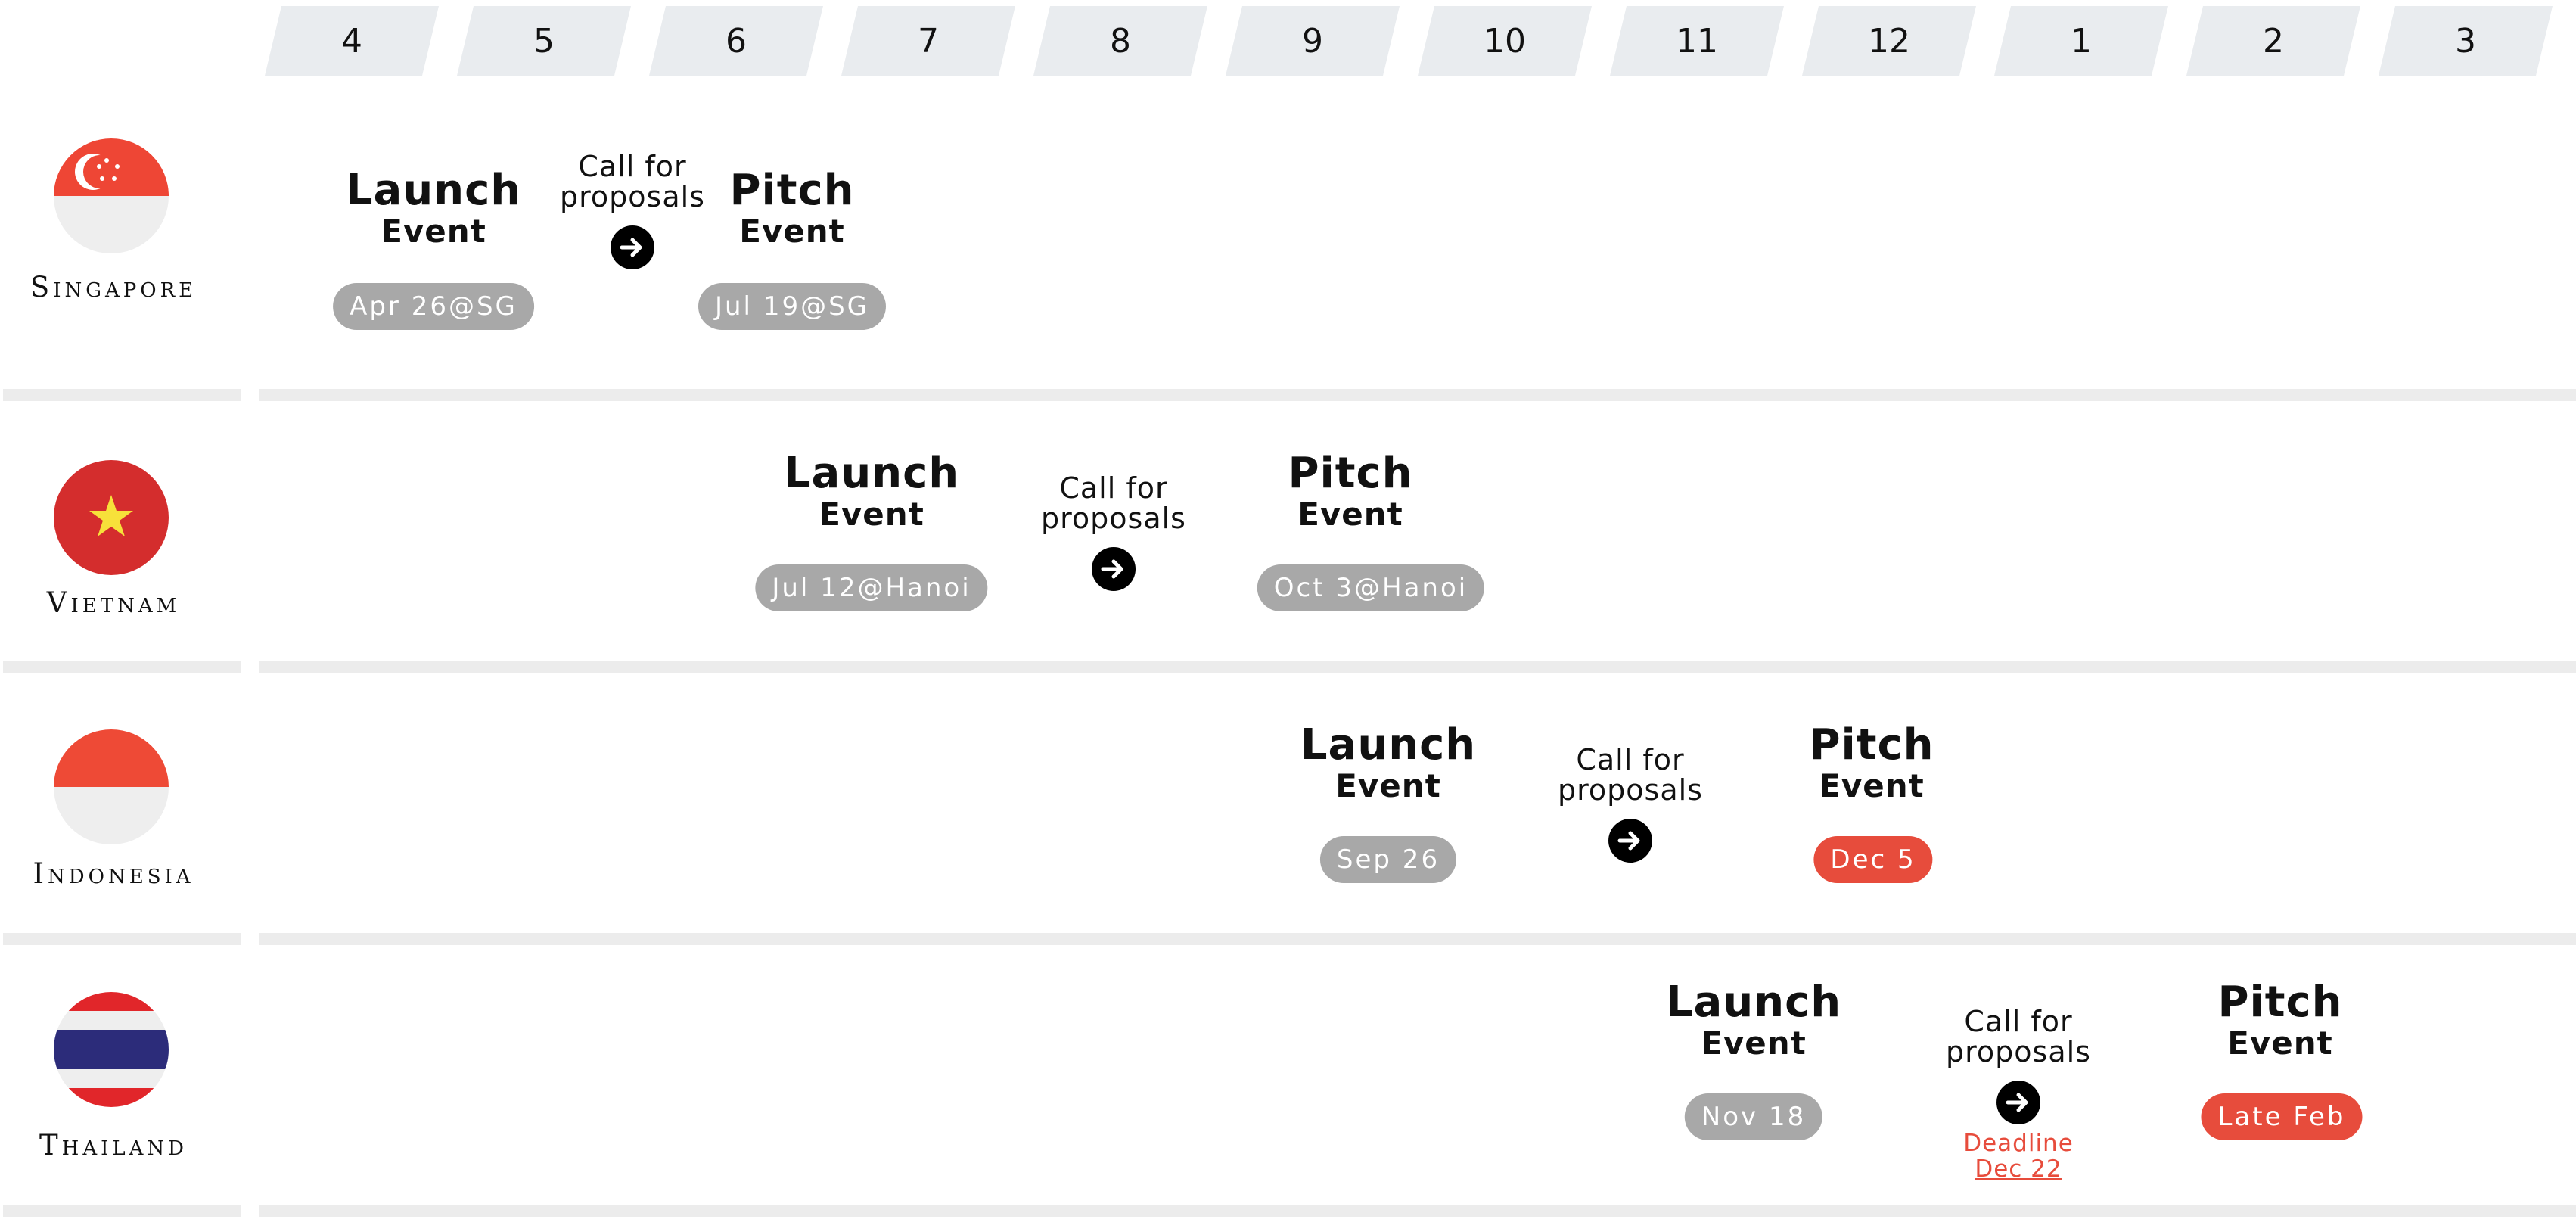 Image resolution: width=2576 pixels, height=1219 pixels. Describe the element at coordinates (113, 1145) in the screenshot. I see `country-name: Thailand` at that location.